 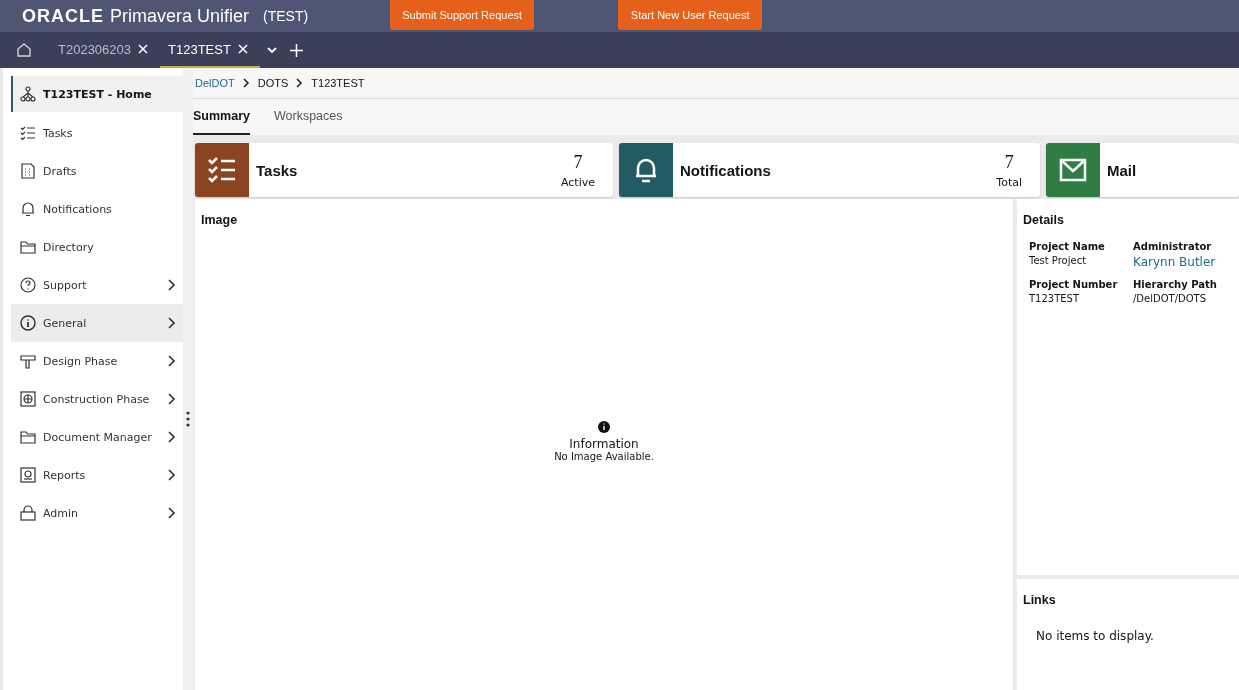 What do you see at coordinates (1122, 170) in the screenshot?
I see `widget-title: Mail` at bounding box center [1122, 170].